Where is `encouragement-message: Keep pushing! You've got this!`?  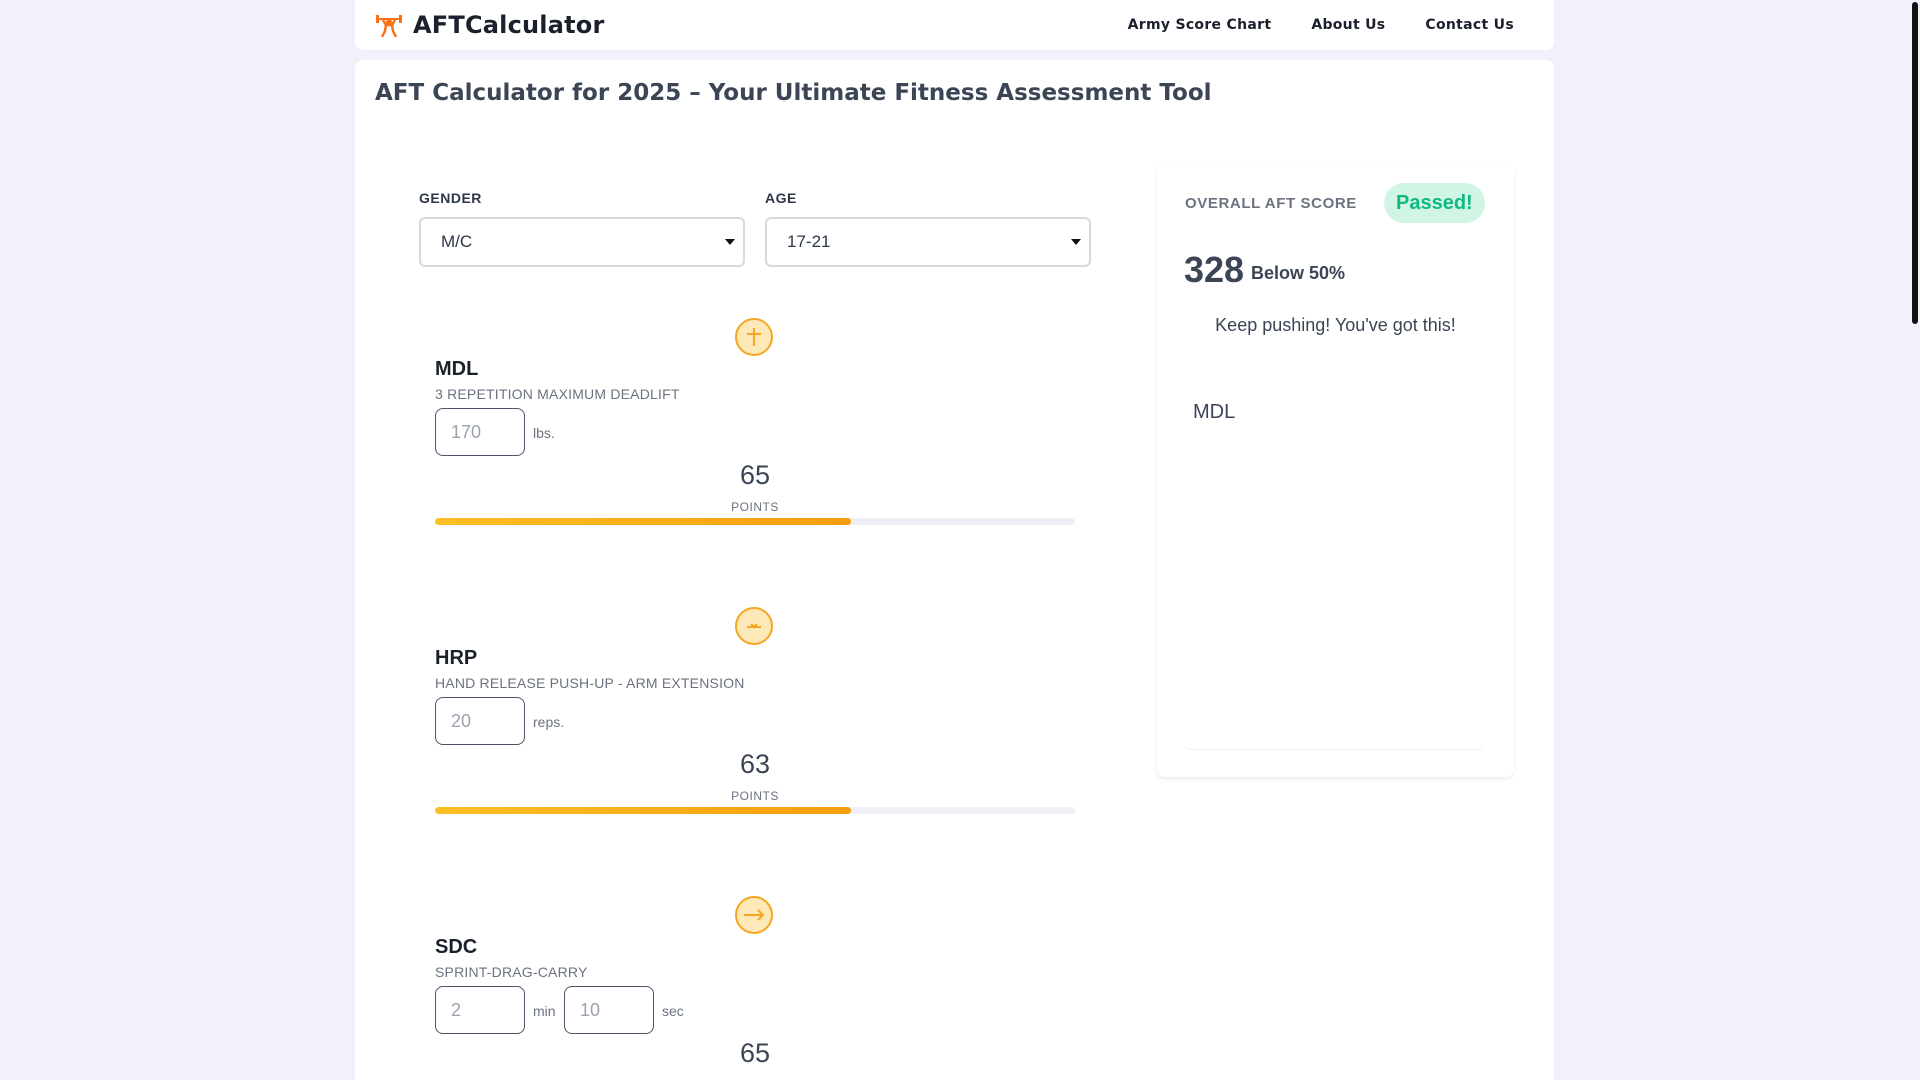 encouragement-message: Keep pushing! You've got this! is located at coordinates (1335, 325).